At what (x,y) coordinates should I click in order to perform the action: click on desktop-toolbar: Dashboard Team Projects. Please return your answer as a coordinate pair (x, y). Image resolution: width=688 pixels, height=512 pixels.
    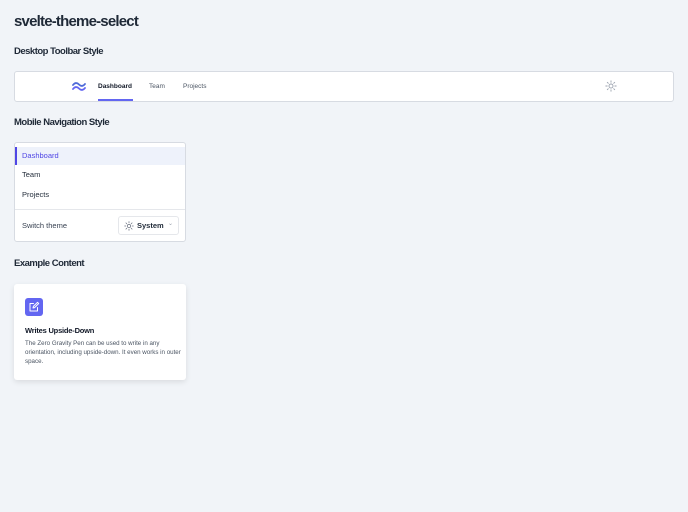
    Looking at the image, I should click on (344, 86).